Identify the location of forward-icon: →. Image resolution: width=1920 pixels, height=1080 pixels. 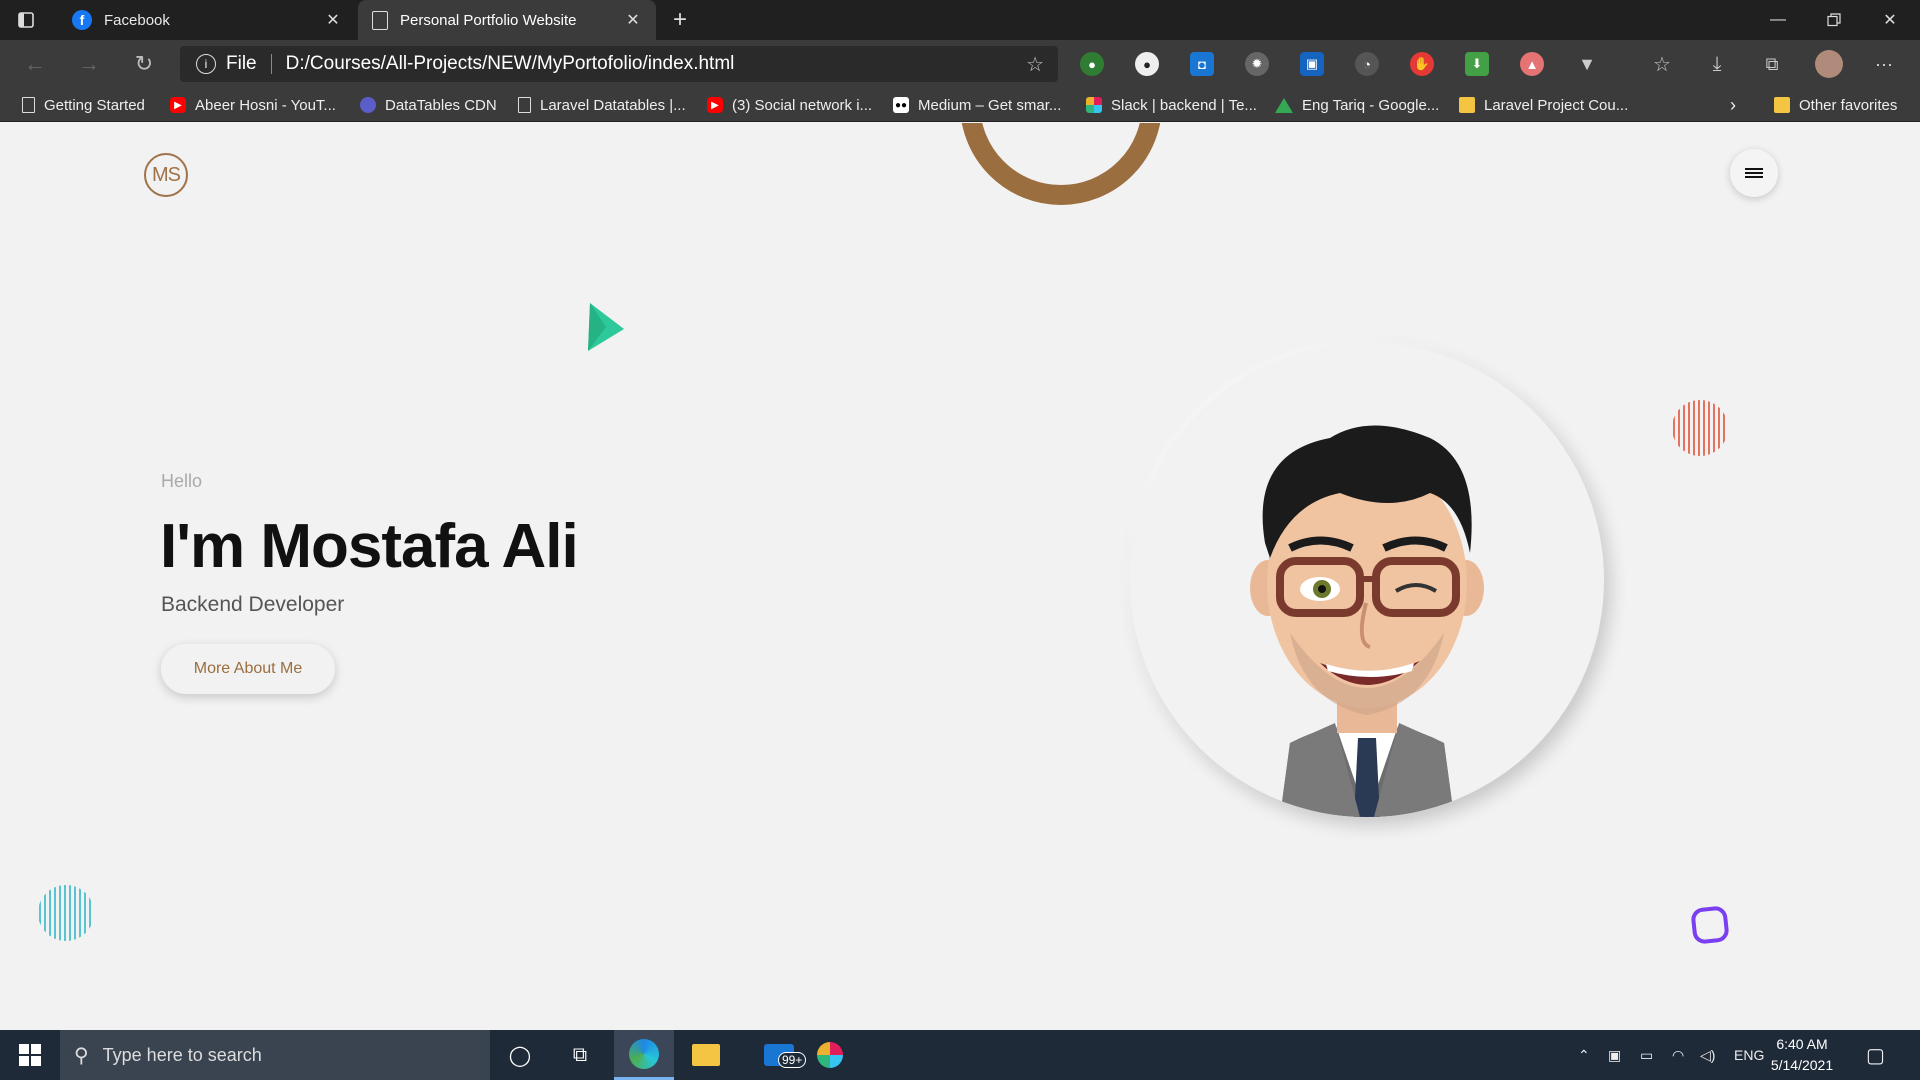
(89, 64).